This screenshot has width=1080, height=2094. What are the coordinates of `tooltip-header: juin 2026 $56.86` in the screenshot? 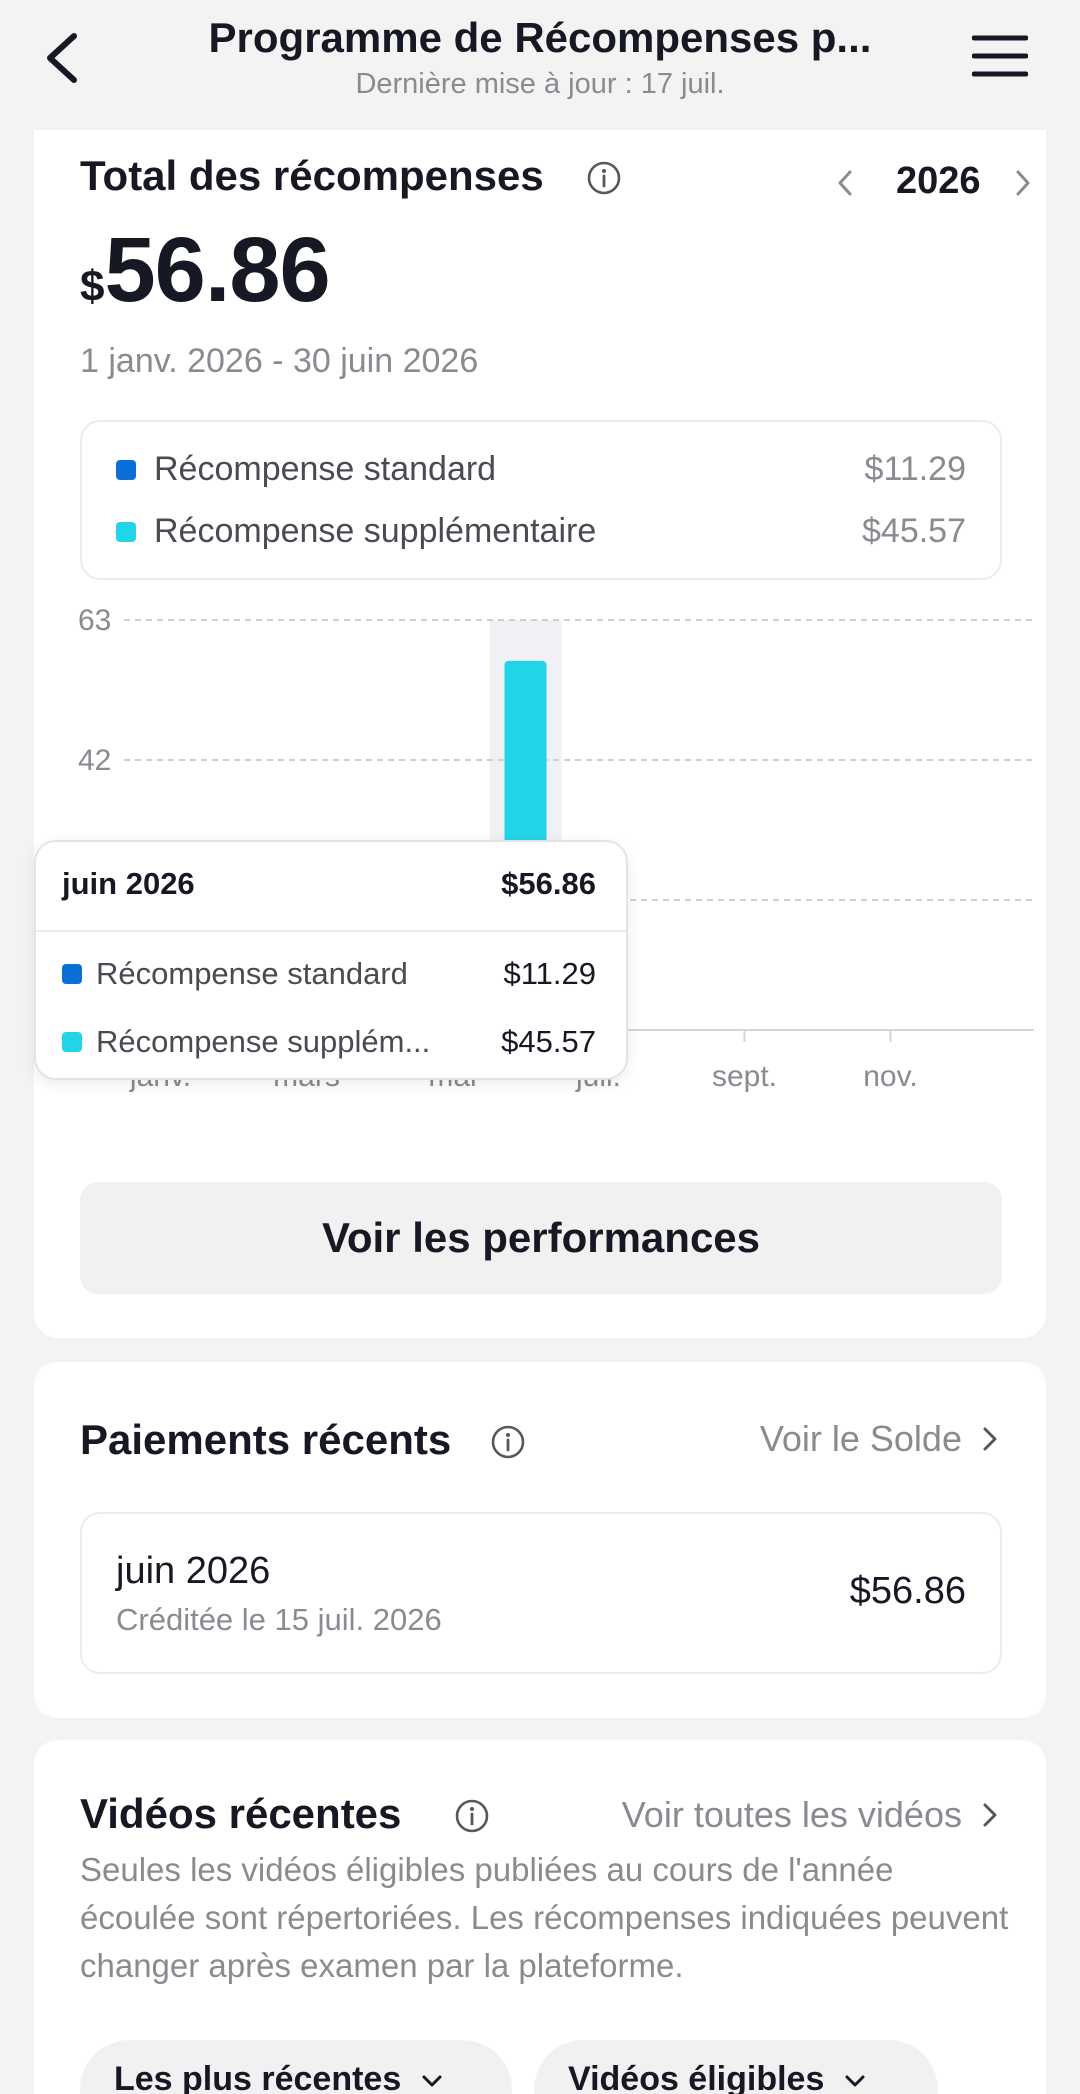 It's located at (329, 884).